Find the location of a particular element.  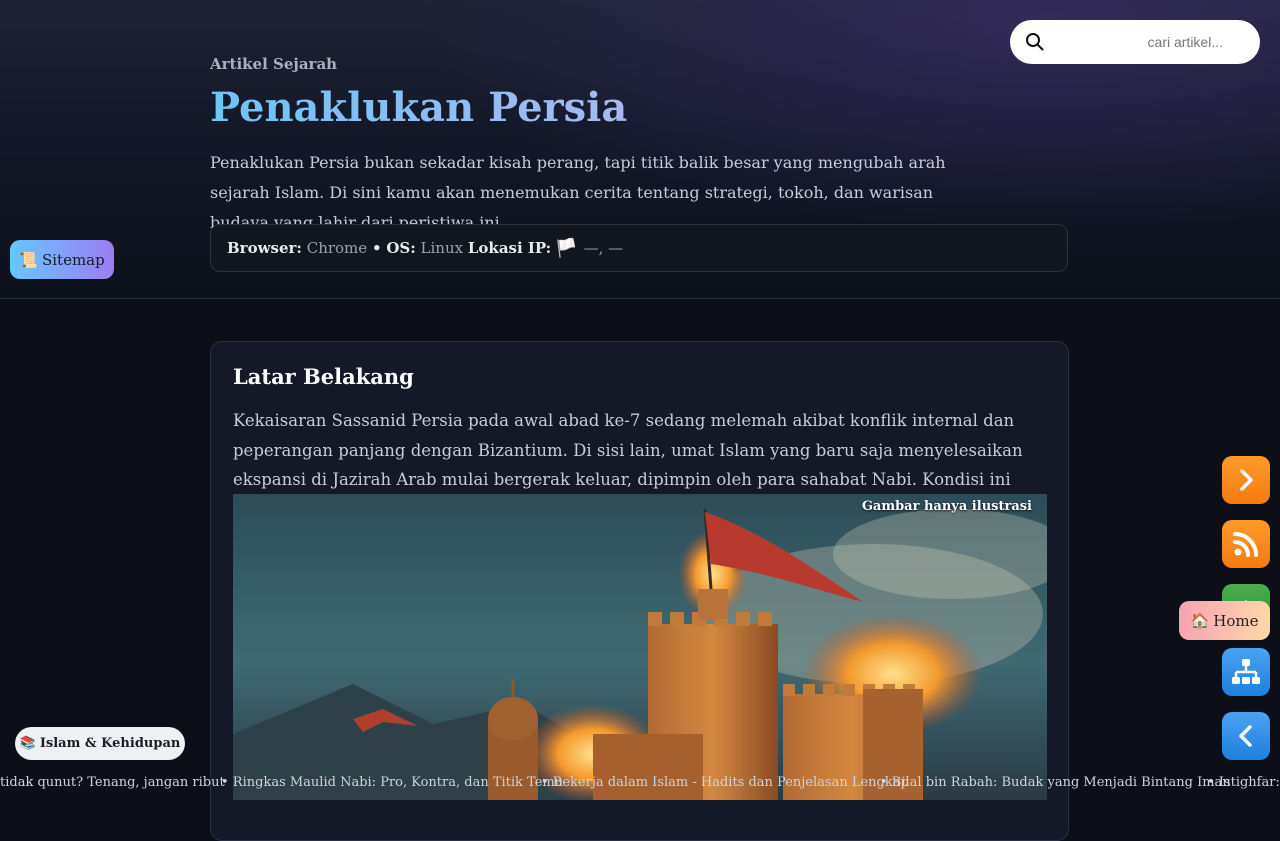

category-pill: 📚 Islam & Kehidupan is located at coordinates (100, 743).